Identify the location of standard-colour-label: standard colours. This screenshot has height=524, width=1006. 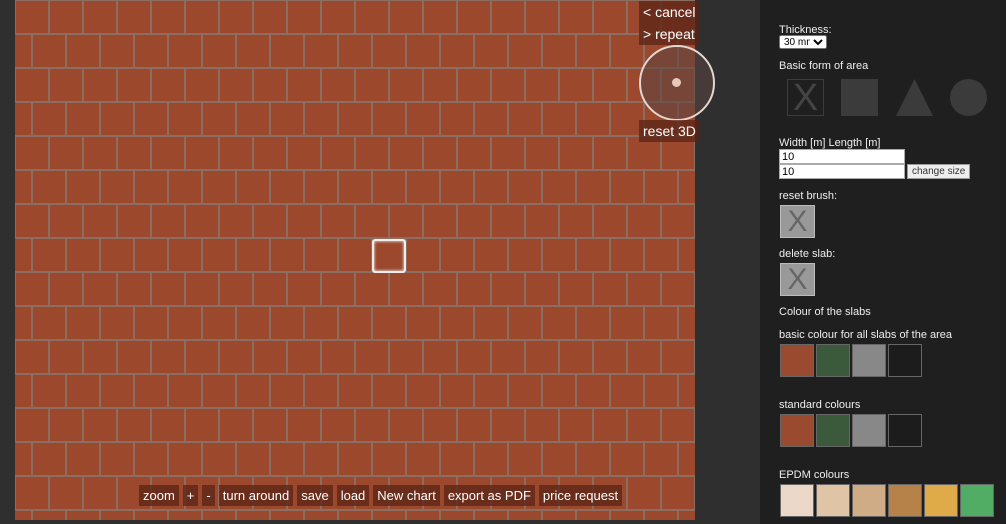
(820, 405).